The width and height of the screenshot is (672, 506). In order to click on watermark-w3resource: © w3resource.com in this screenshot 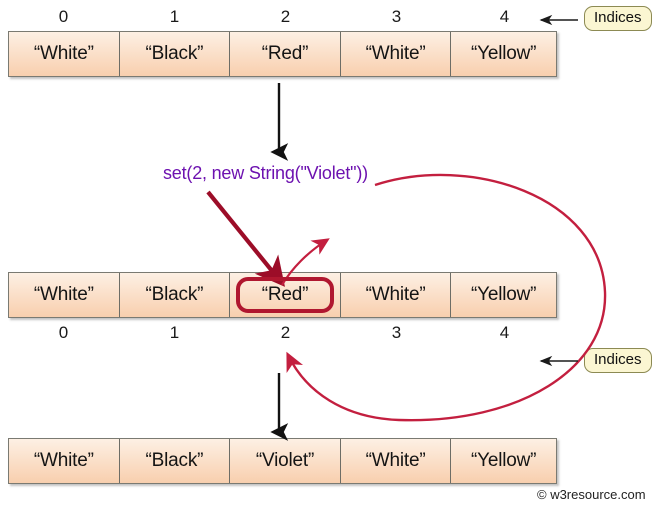, I will do `click(591, 494)`.